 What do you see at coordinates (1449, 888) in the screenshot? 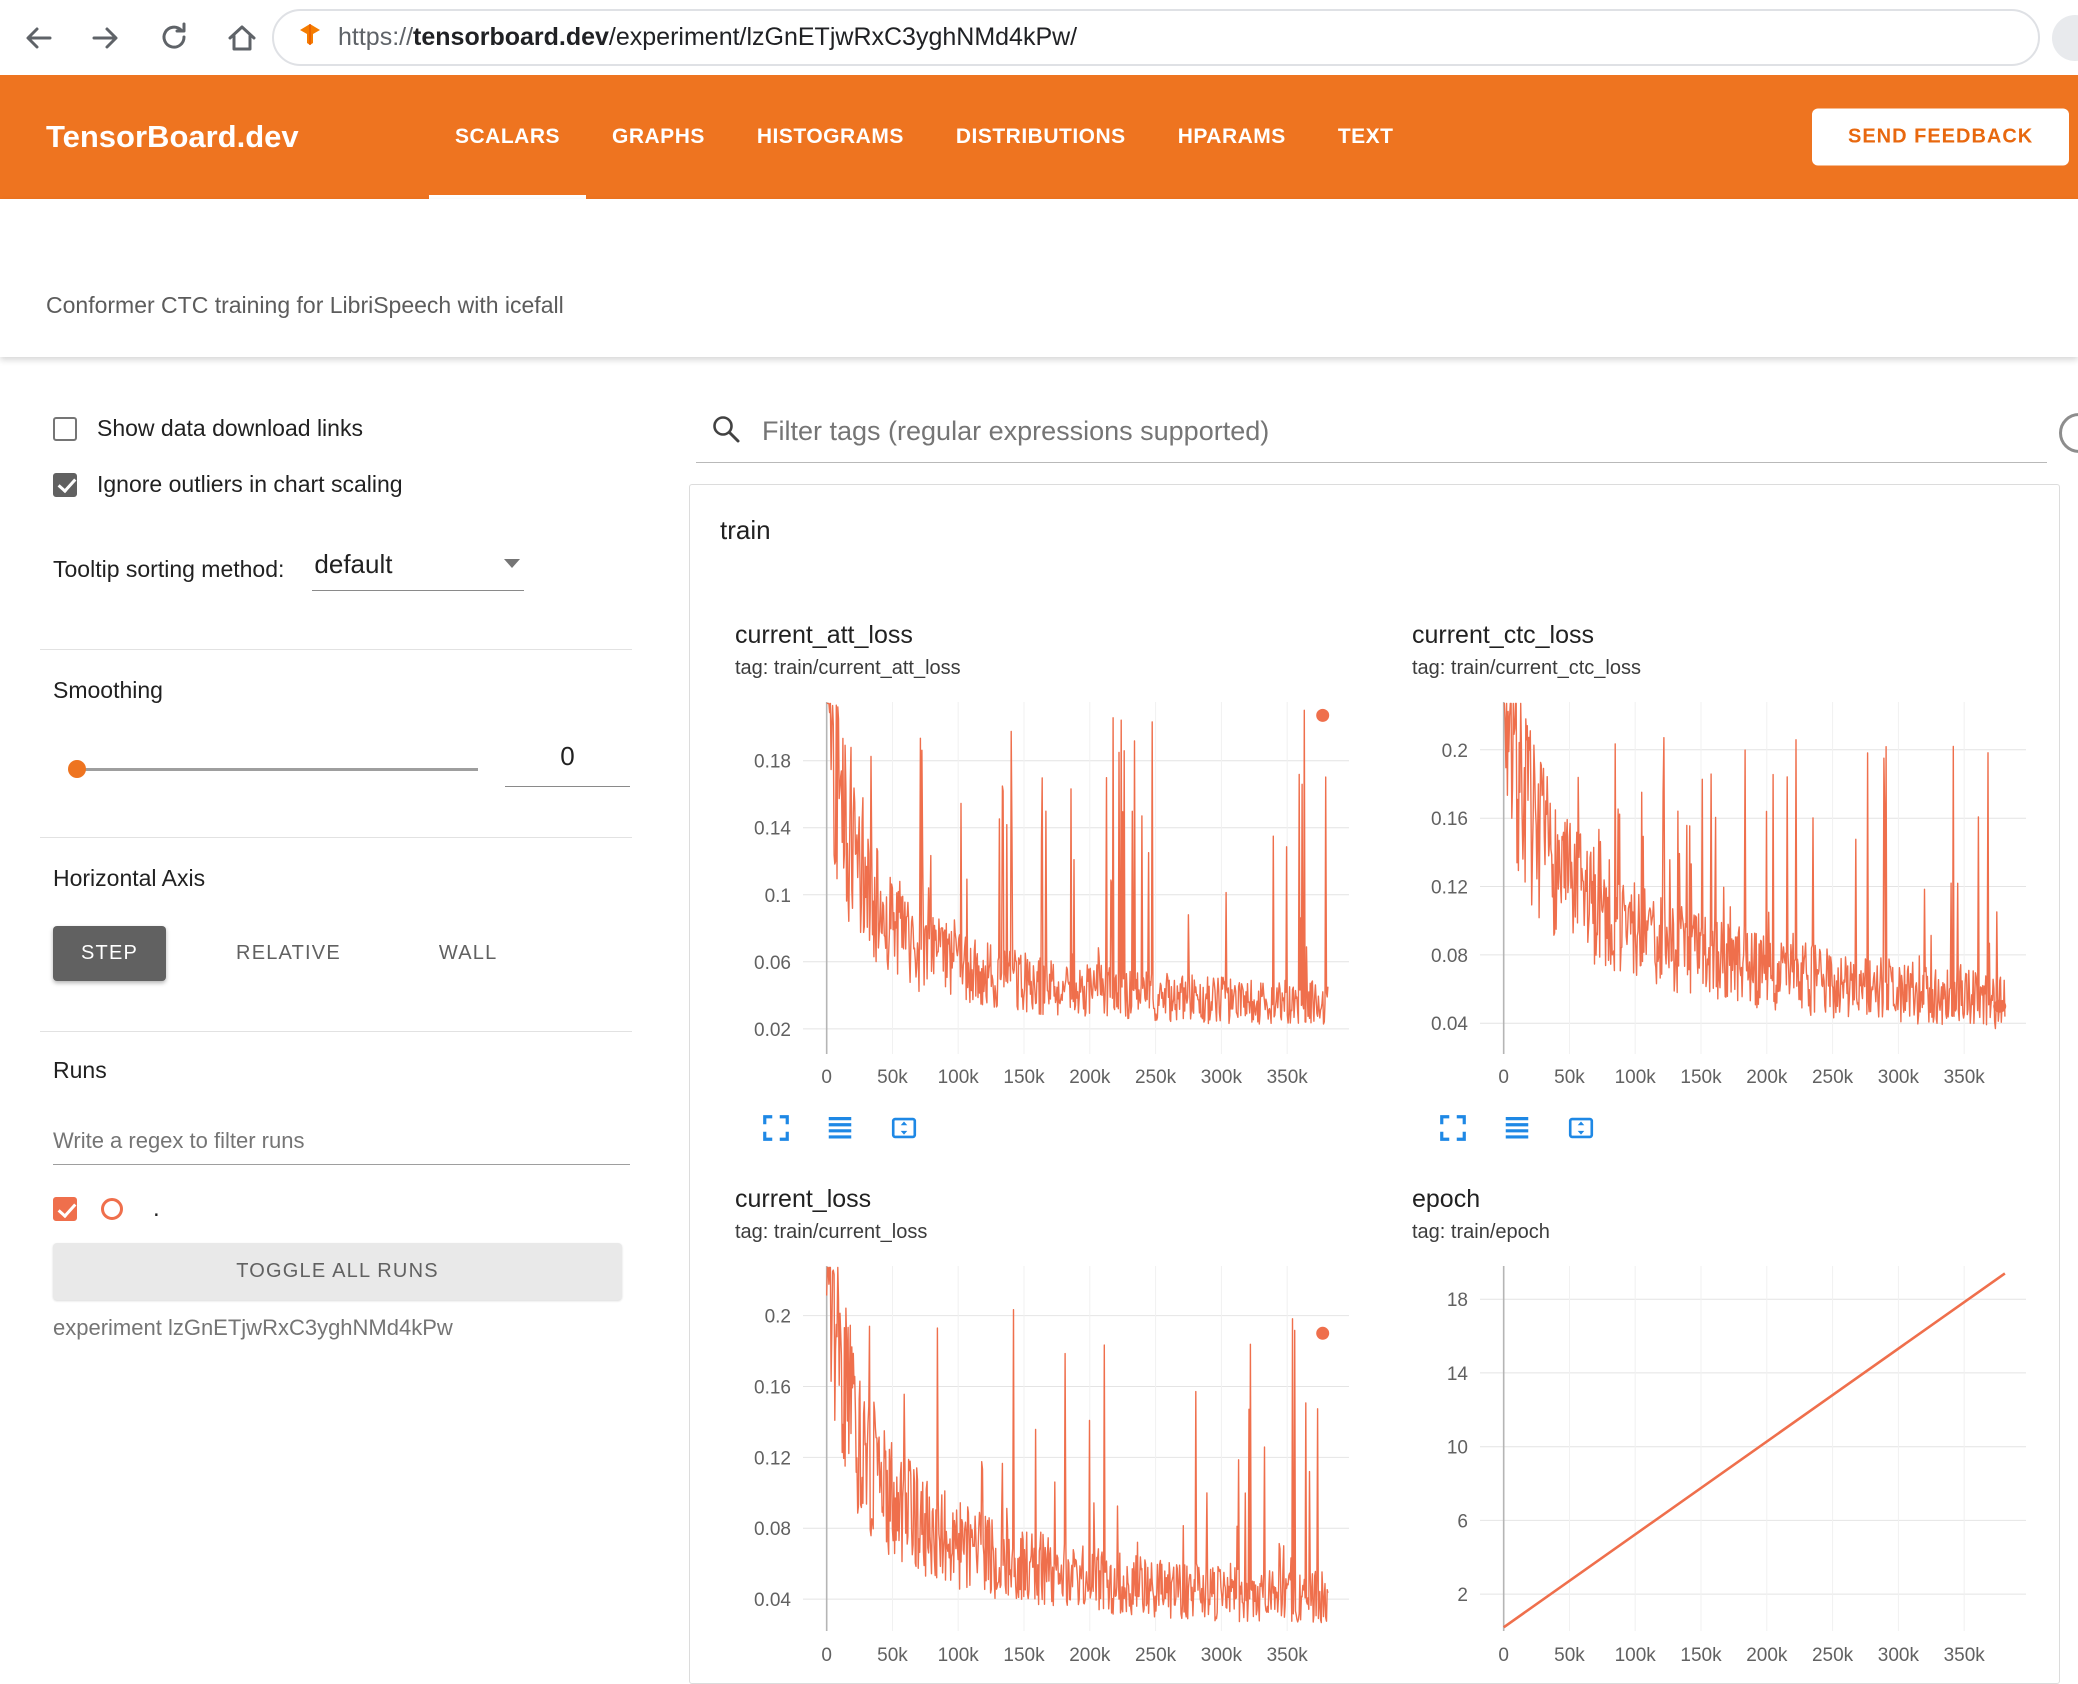
I see `svg-text: 0.12` at bounding box center [1449, 888].